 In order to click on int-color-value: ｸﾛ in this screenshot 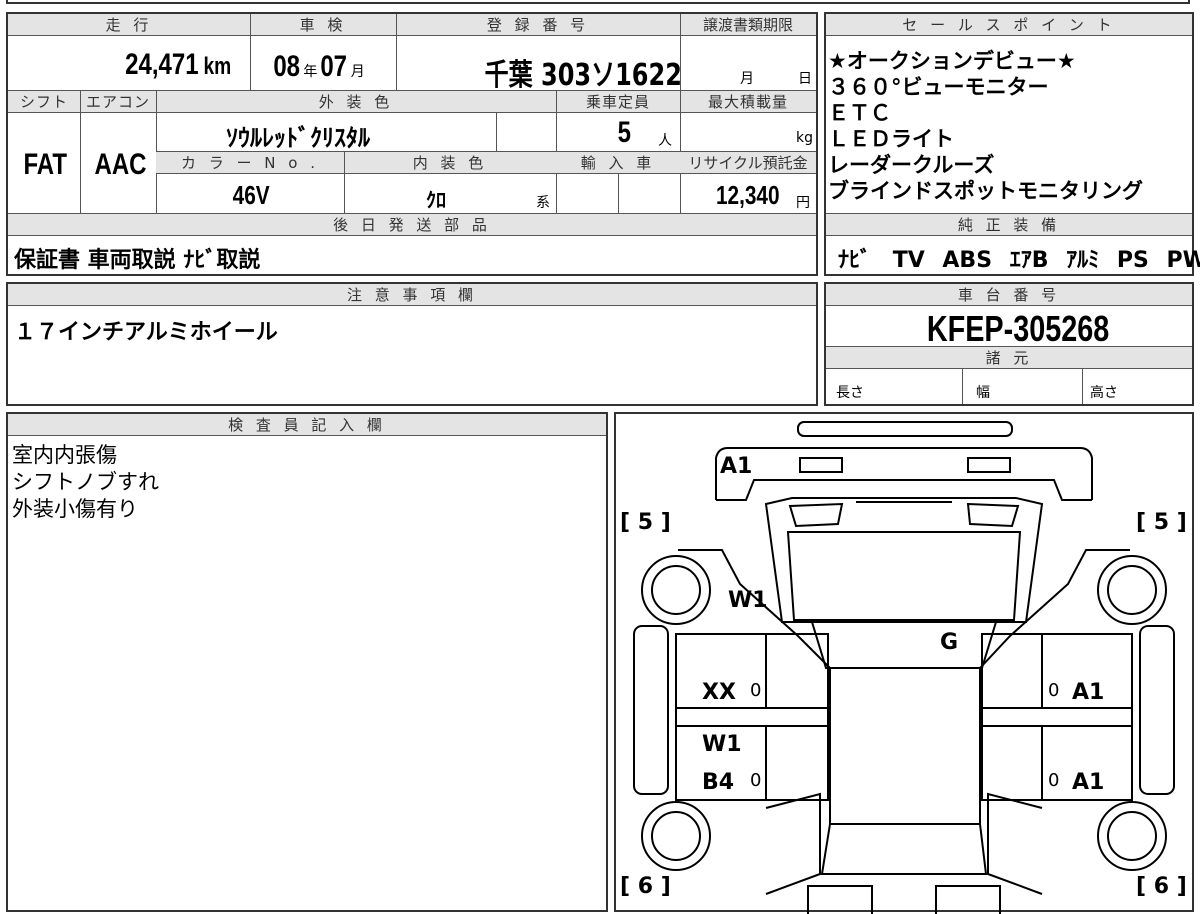, I will do `click(436, 198)`.